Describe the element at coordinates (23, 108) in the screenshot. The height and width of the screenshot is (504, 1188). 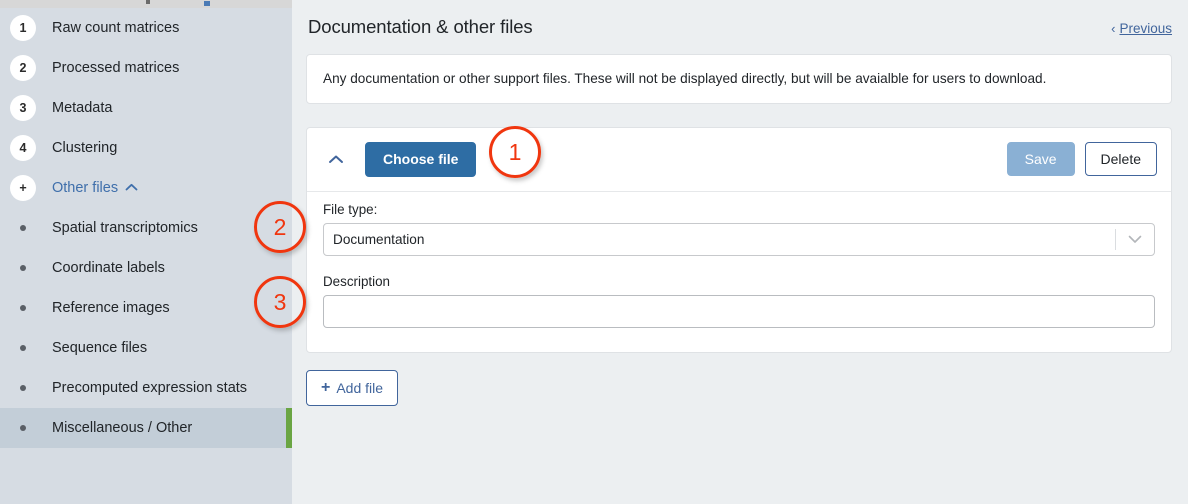
I see `sidebar-item-badge: 3` at that location.